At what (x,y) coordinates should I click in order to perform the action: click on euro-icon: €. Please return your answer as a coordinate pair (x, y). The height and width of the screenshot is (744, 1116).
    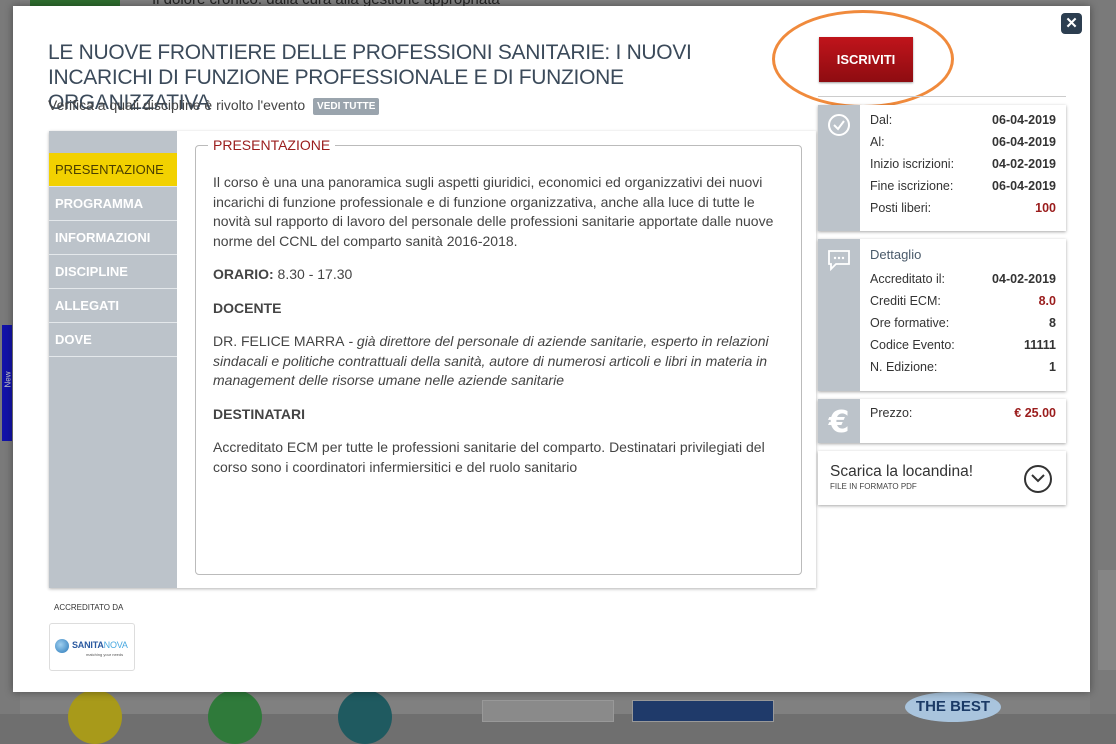
    Looking at the image, I should click on (839, 422).